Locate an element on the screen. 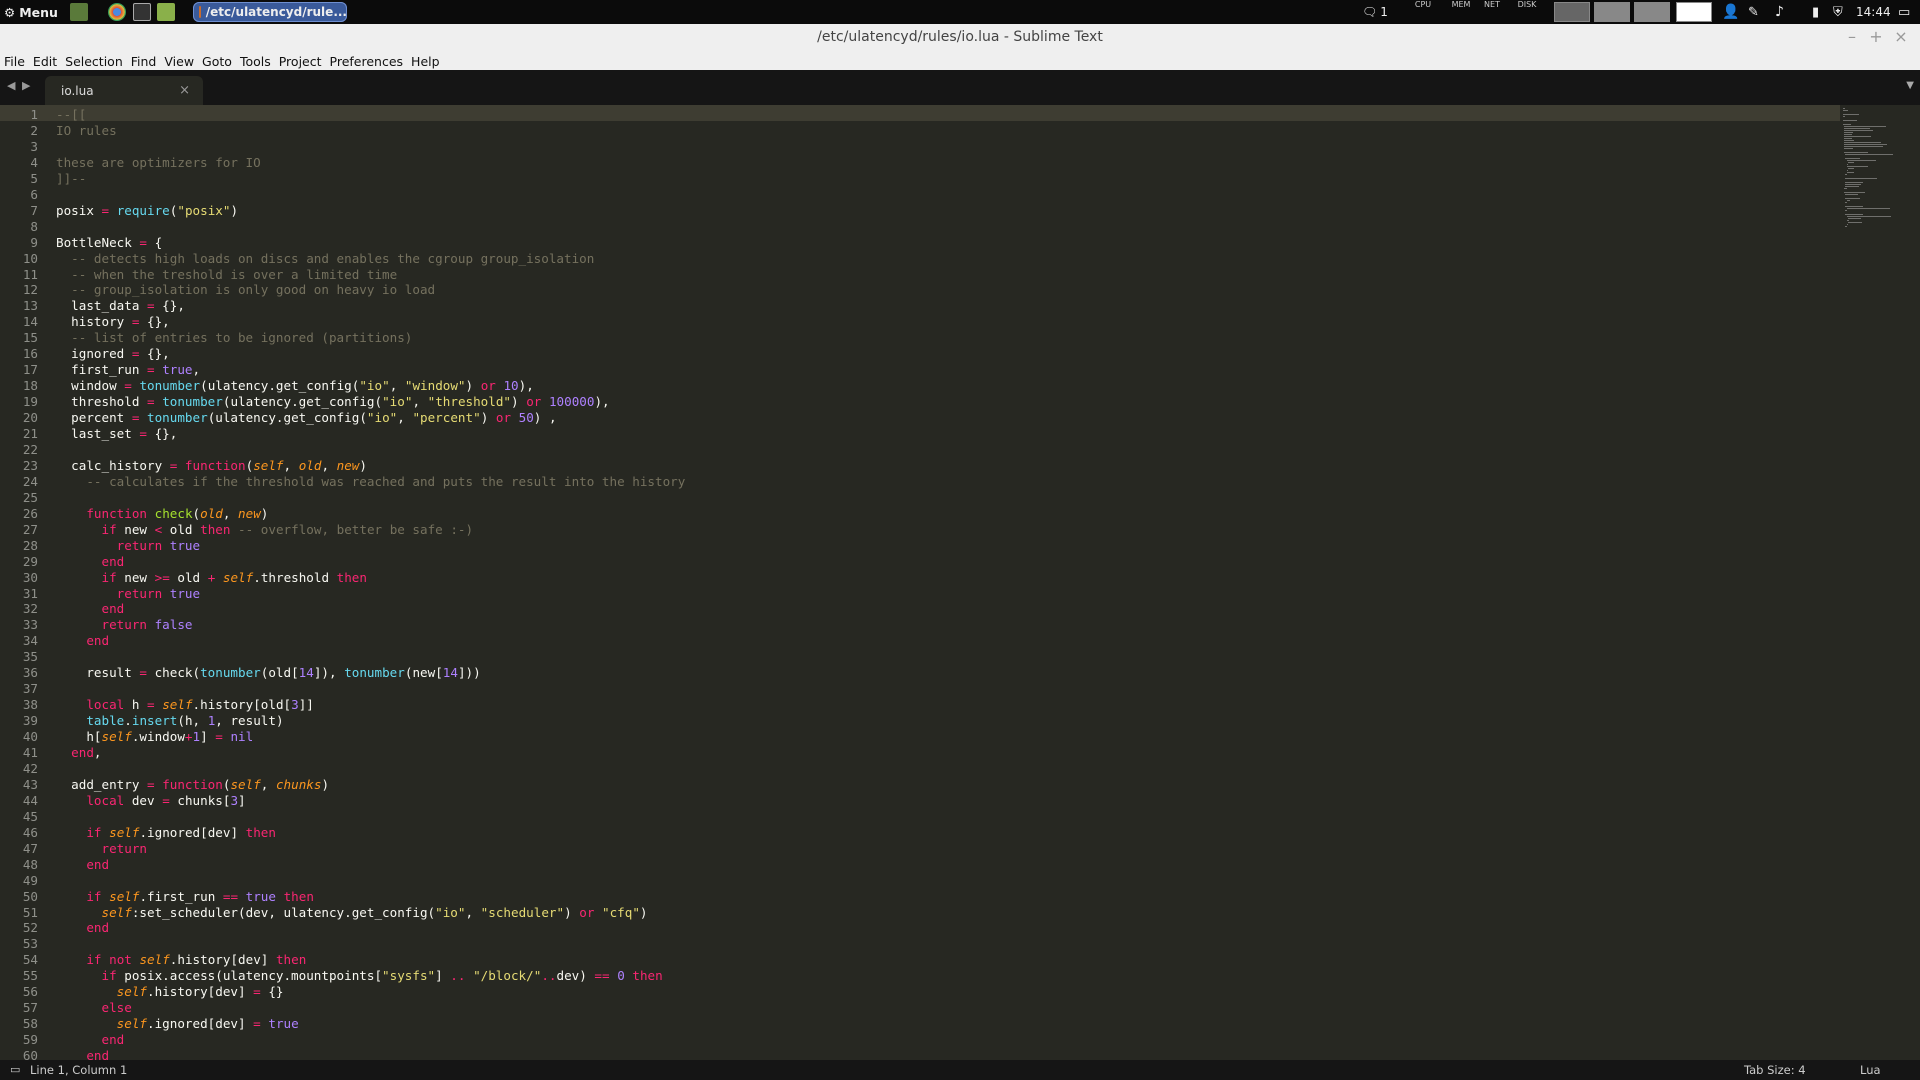 The height and width of the screenshot is (1080, 1920). code-line: function check(old, new) is located at coordinates (162, 514).